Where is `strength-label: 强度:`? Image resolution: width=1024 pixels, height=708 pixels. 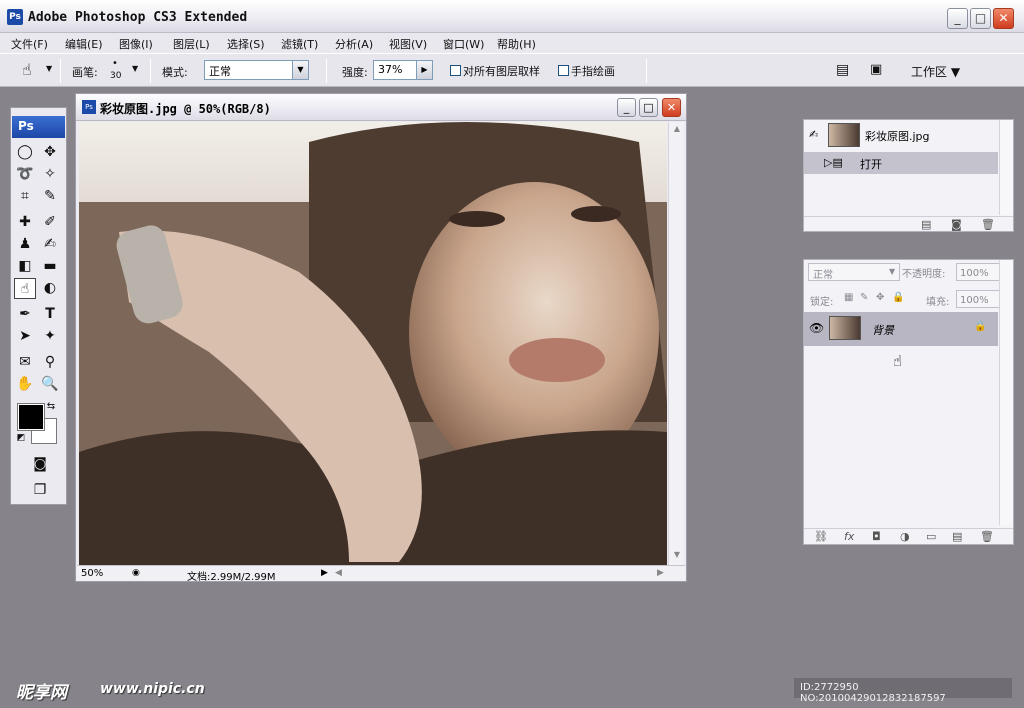 strength-label: 强度: is located at coordinates (355, 72).